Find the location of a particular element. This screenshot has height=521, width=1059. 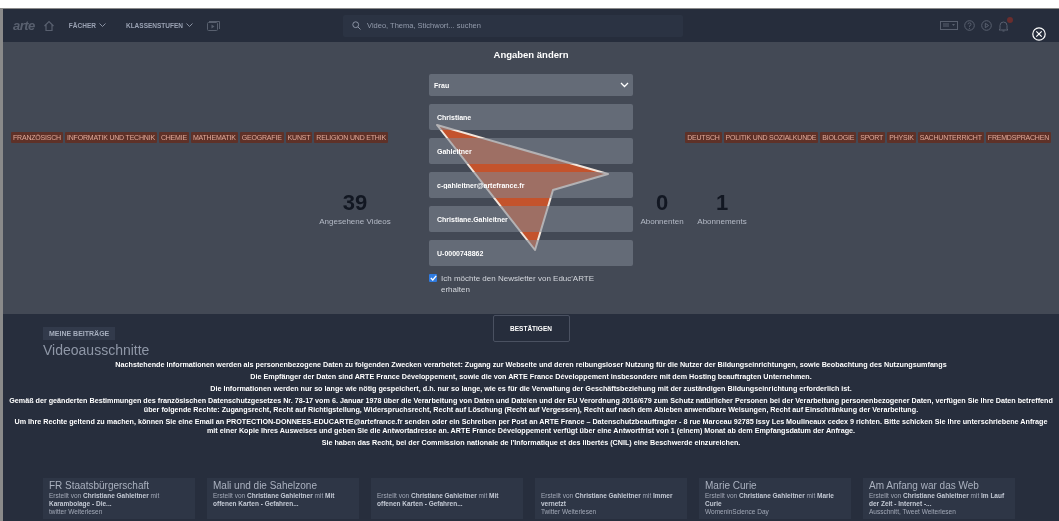

modal-title: Angaben ändern is located at coordinates (531, 54).